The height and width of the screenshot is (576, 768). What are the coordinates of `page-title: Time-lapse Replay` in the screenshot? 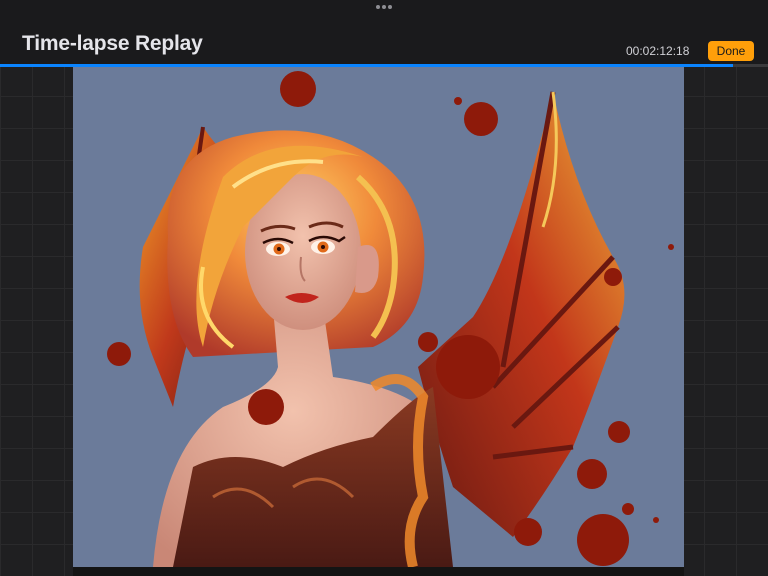 It's located at (112, 43).